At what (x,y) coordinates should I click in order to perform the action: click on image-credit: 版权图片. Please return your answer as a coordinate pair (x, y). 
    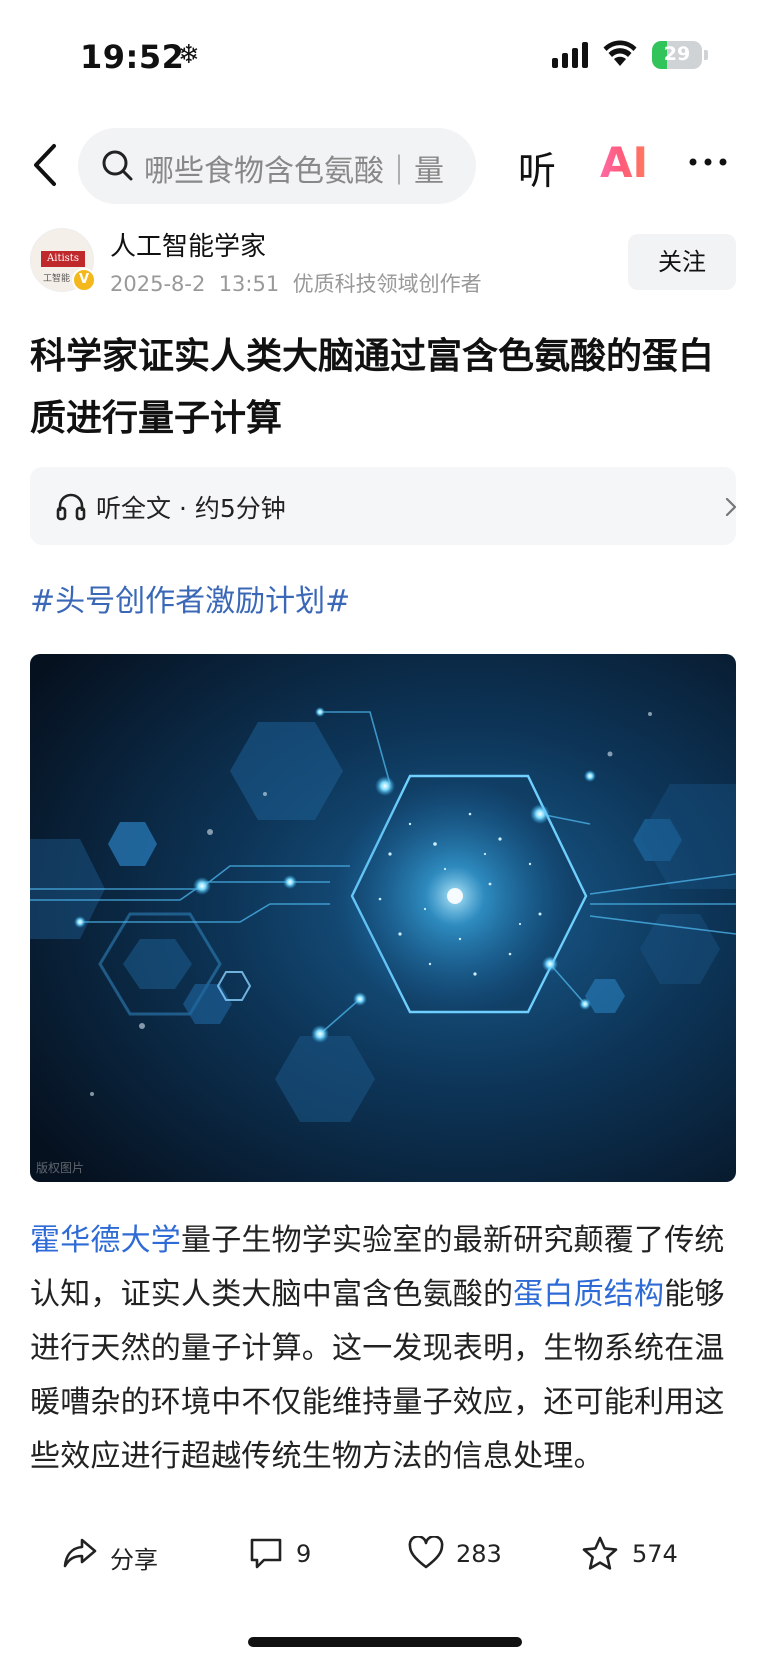
    Looking at the image, I should click on (60, 1168).